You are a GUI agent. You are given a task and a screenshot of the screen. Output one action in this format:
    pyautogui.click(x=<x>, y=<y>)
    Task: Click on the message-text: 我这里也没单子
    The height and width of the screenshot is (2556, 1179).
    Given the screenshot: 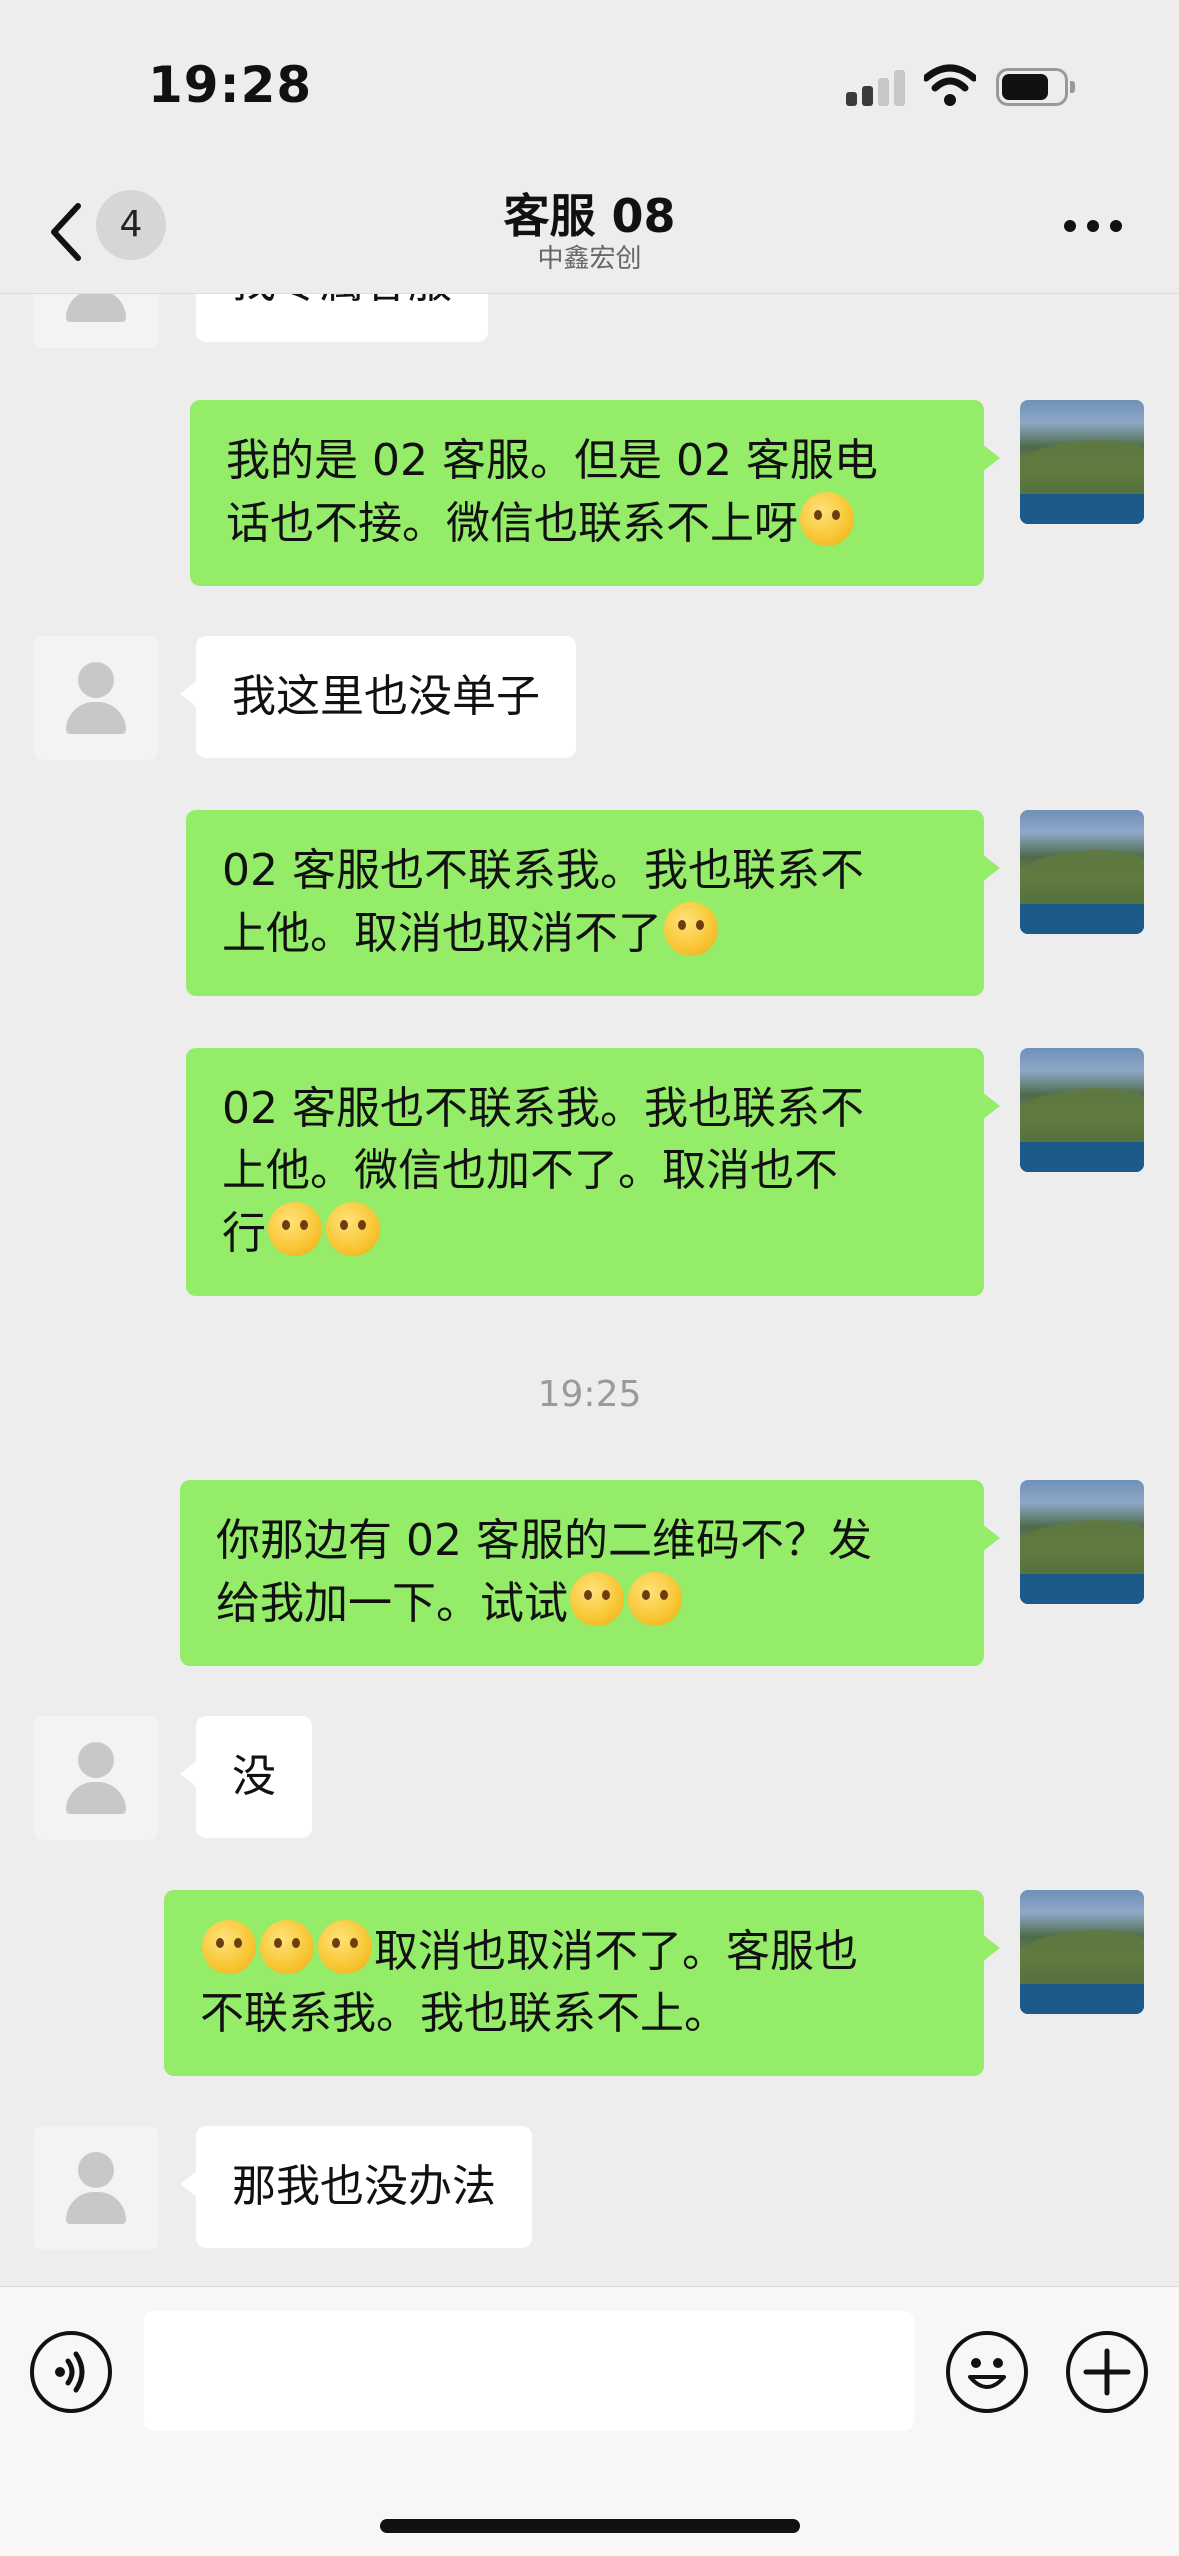 What is the action you would take?
    pyautogui.click(x=386, y=696)
    